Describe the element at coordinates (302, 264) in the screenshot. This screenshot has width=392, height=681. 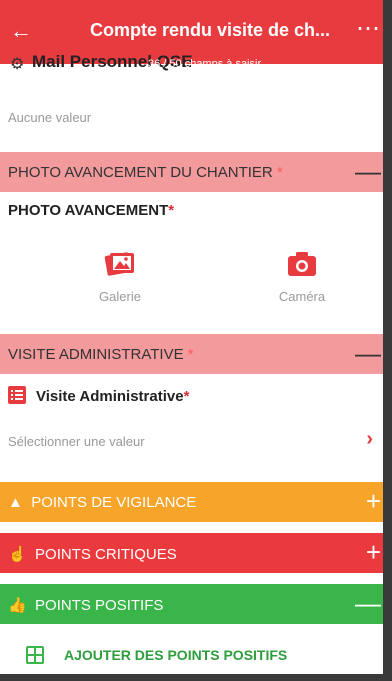
I see `camera-icon` at that location.